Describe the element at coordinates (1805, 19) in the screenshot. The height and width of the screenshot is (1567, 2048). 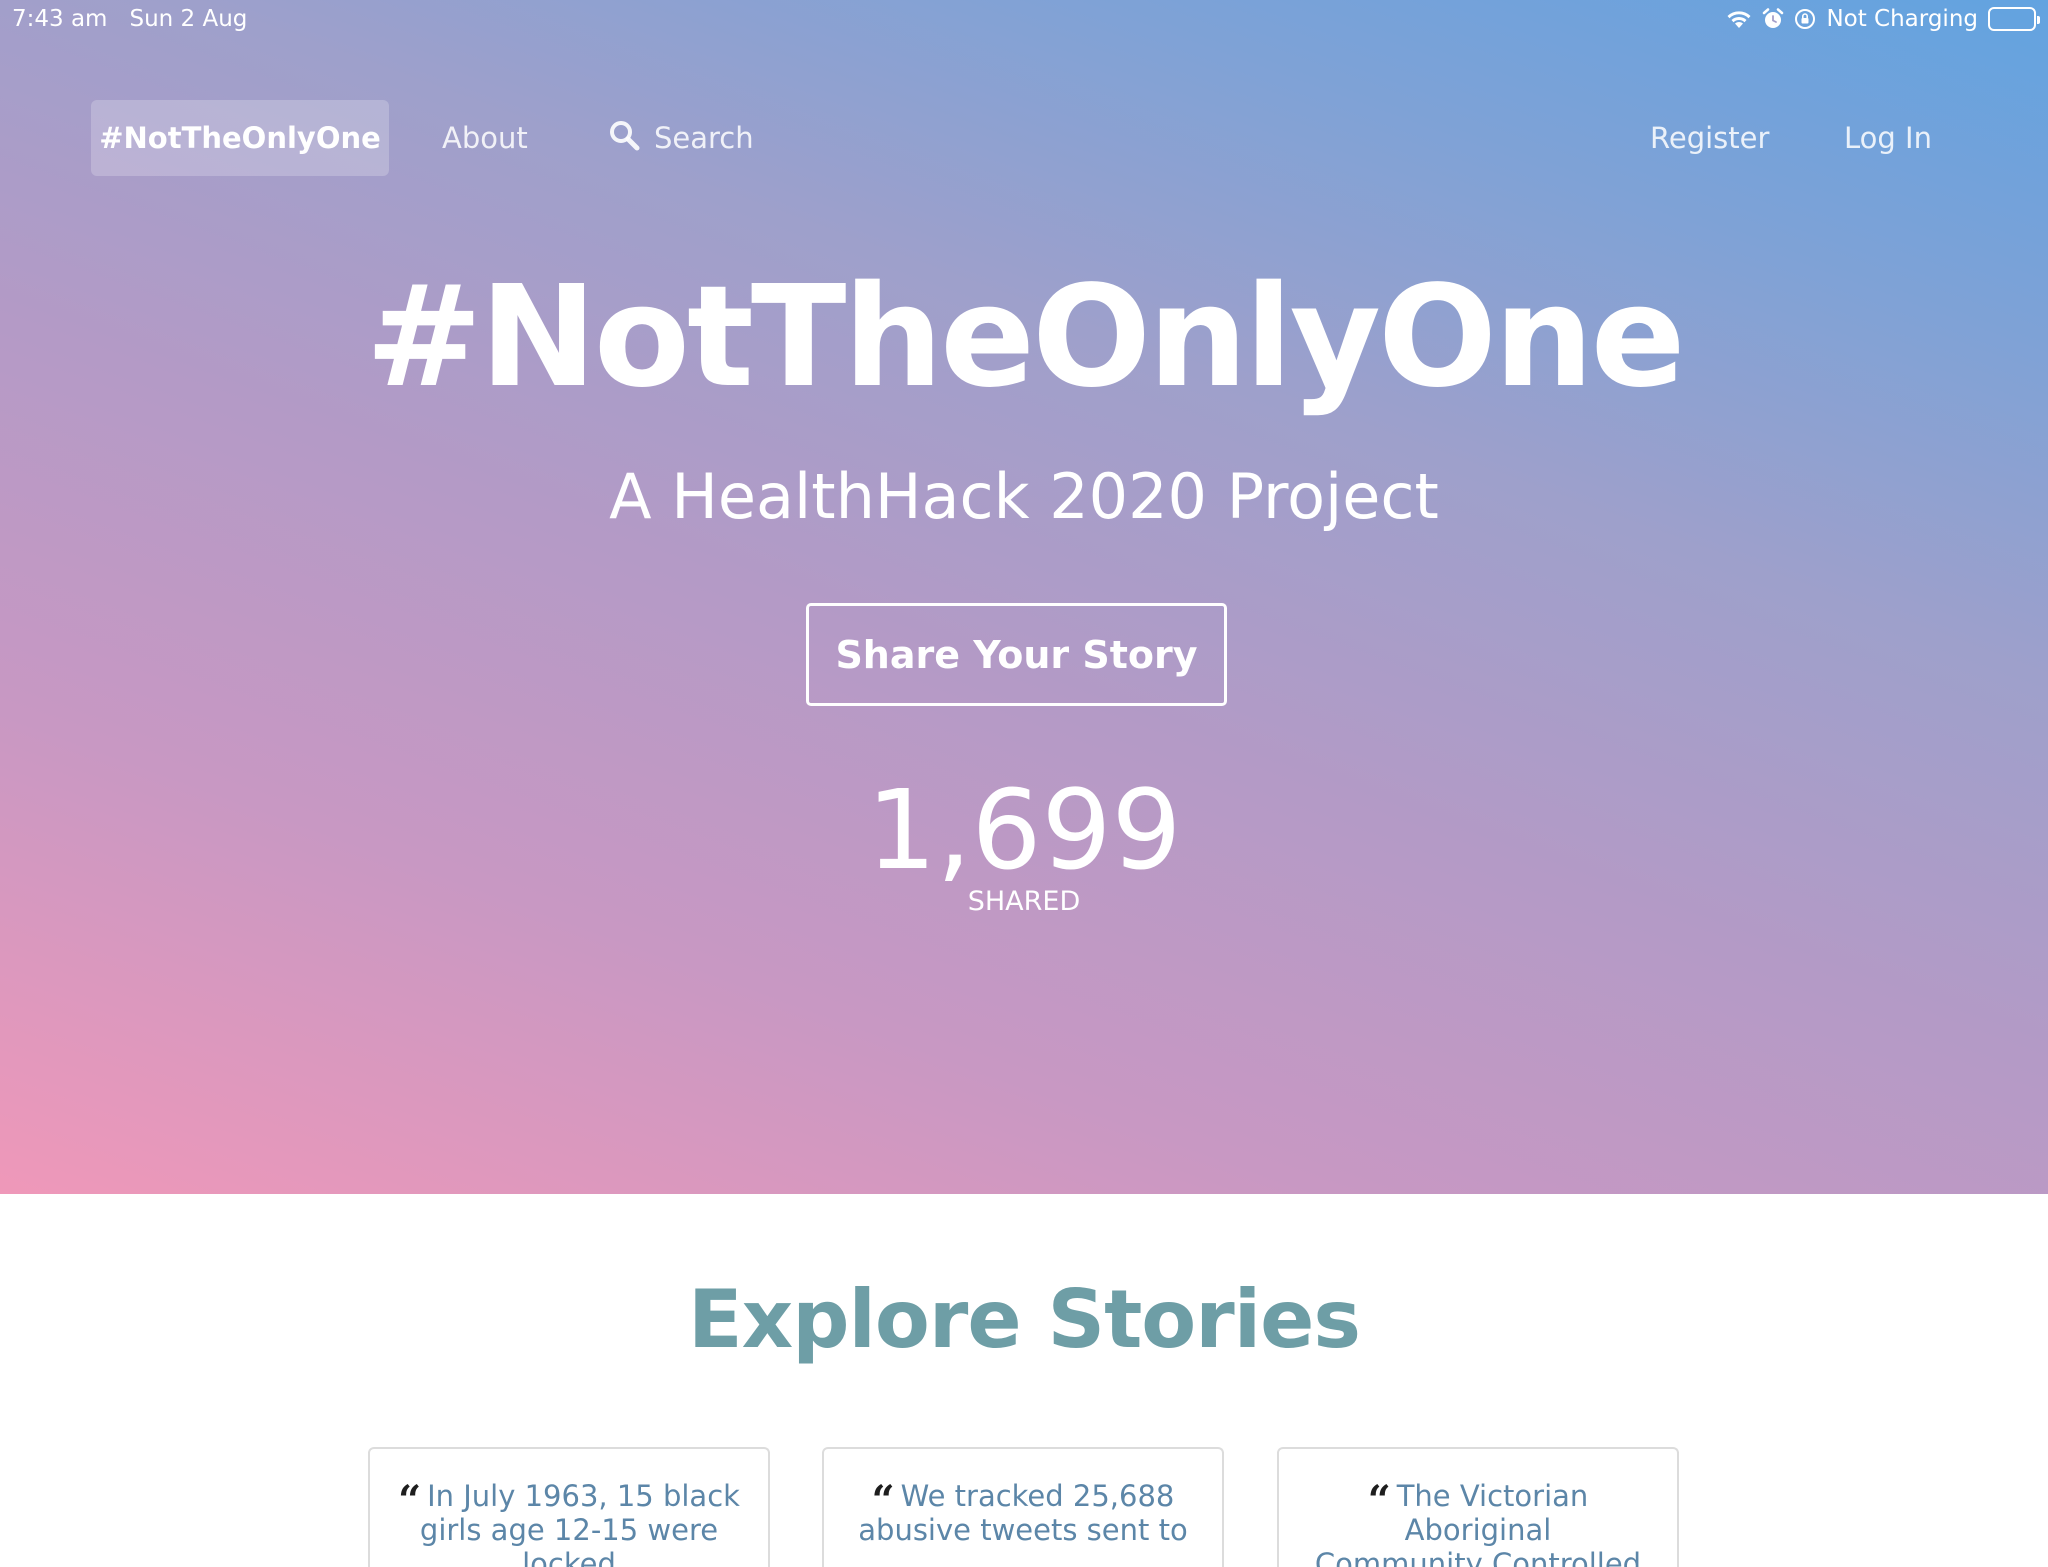
I see `orientation-lock-icon` at that location.